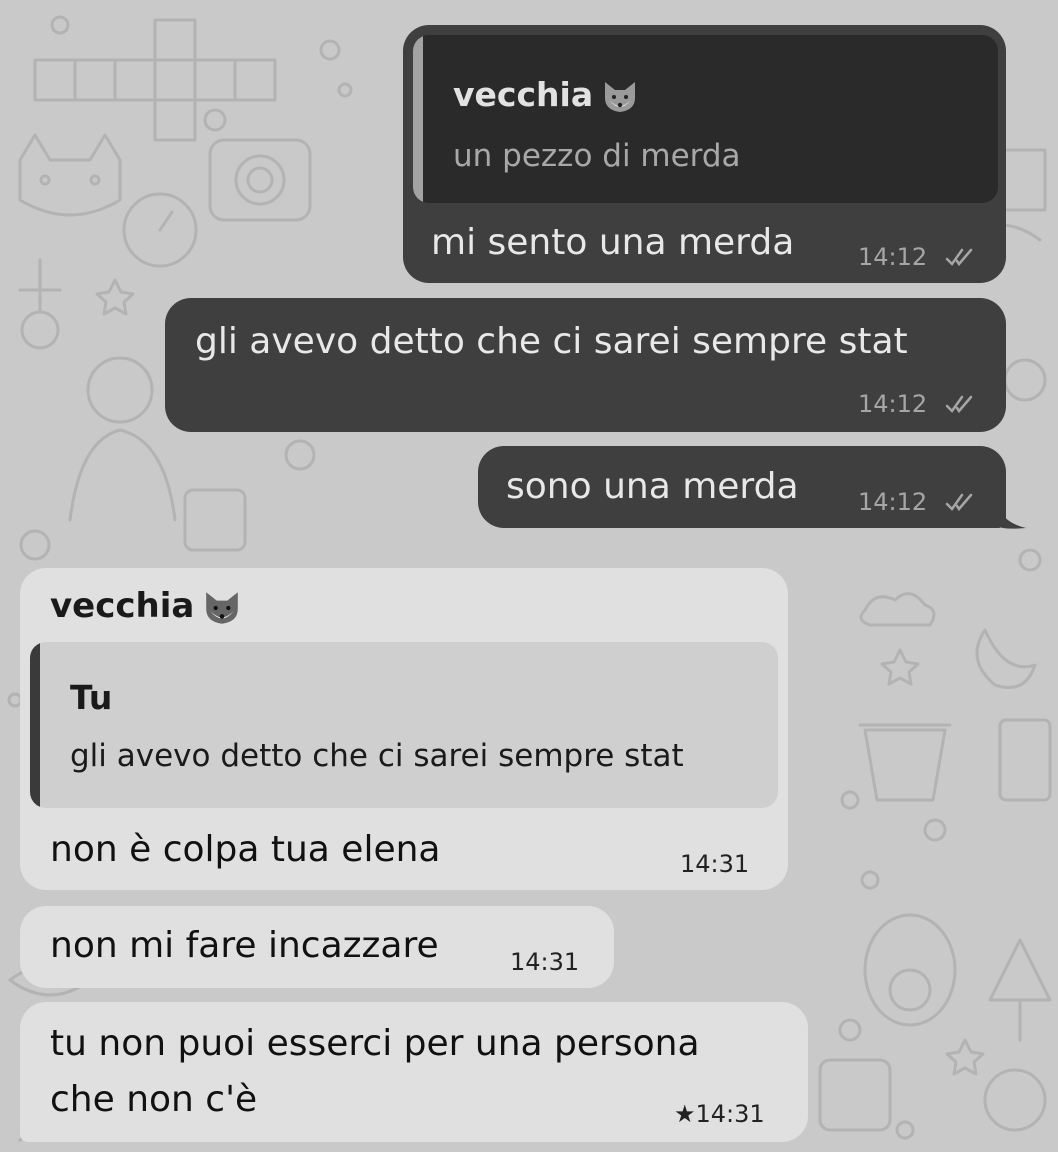  I want to click on message-time-starred: ★14:31, so click(719, 1114).